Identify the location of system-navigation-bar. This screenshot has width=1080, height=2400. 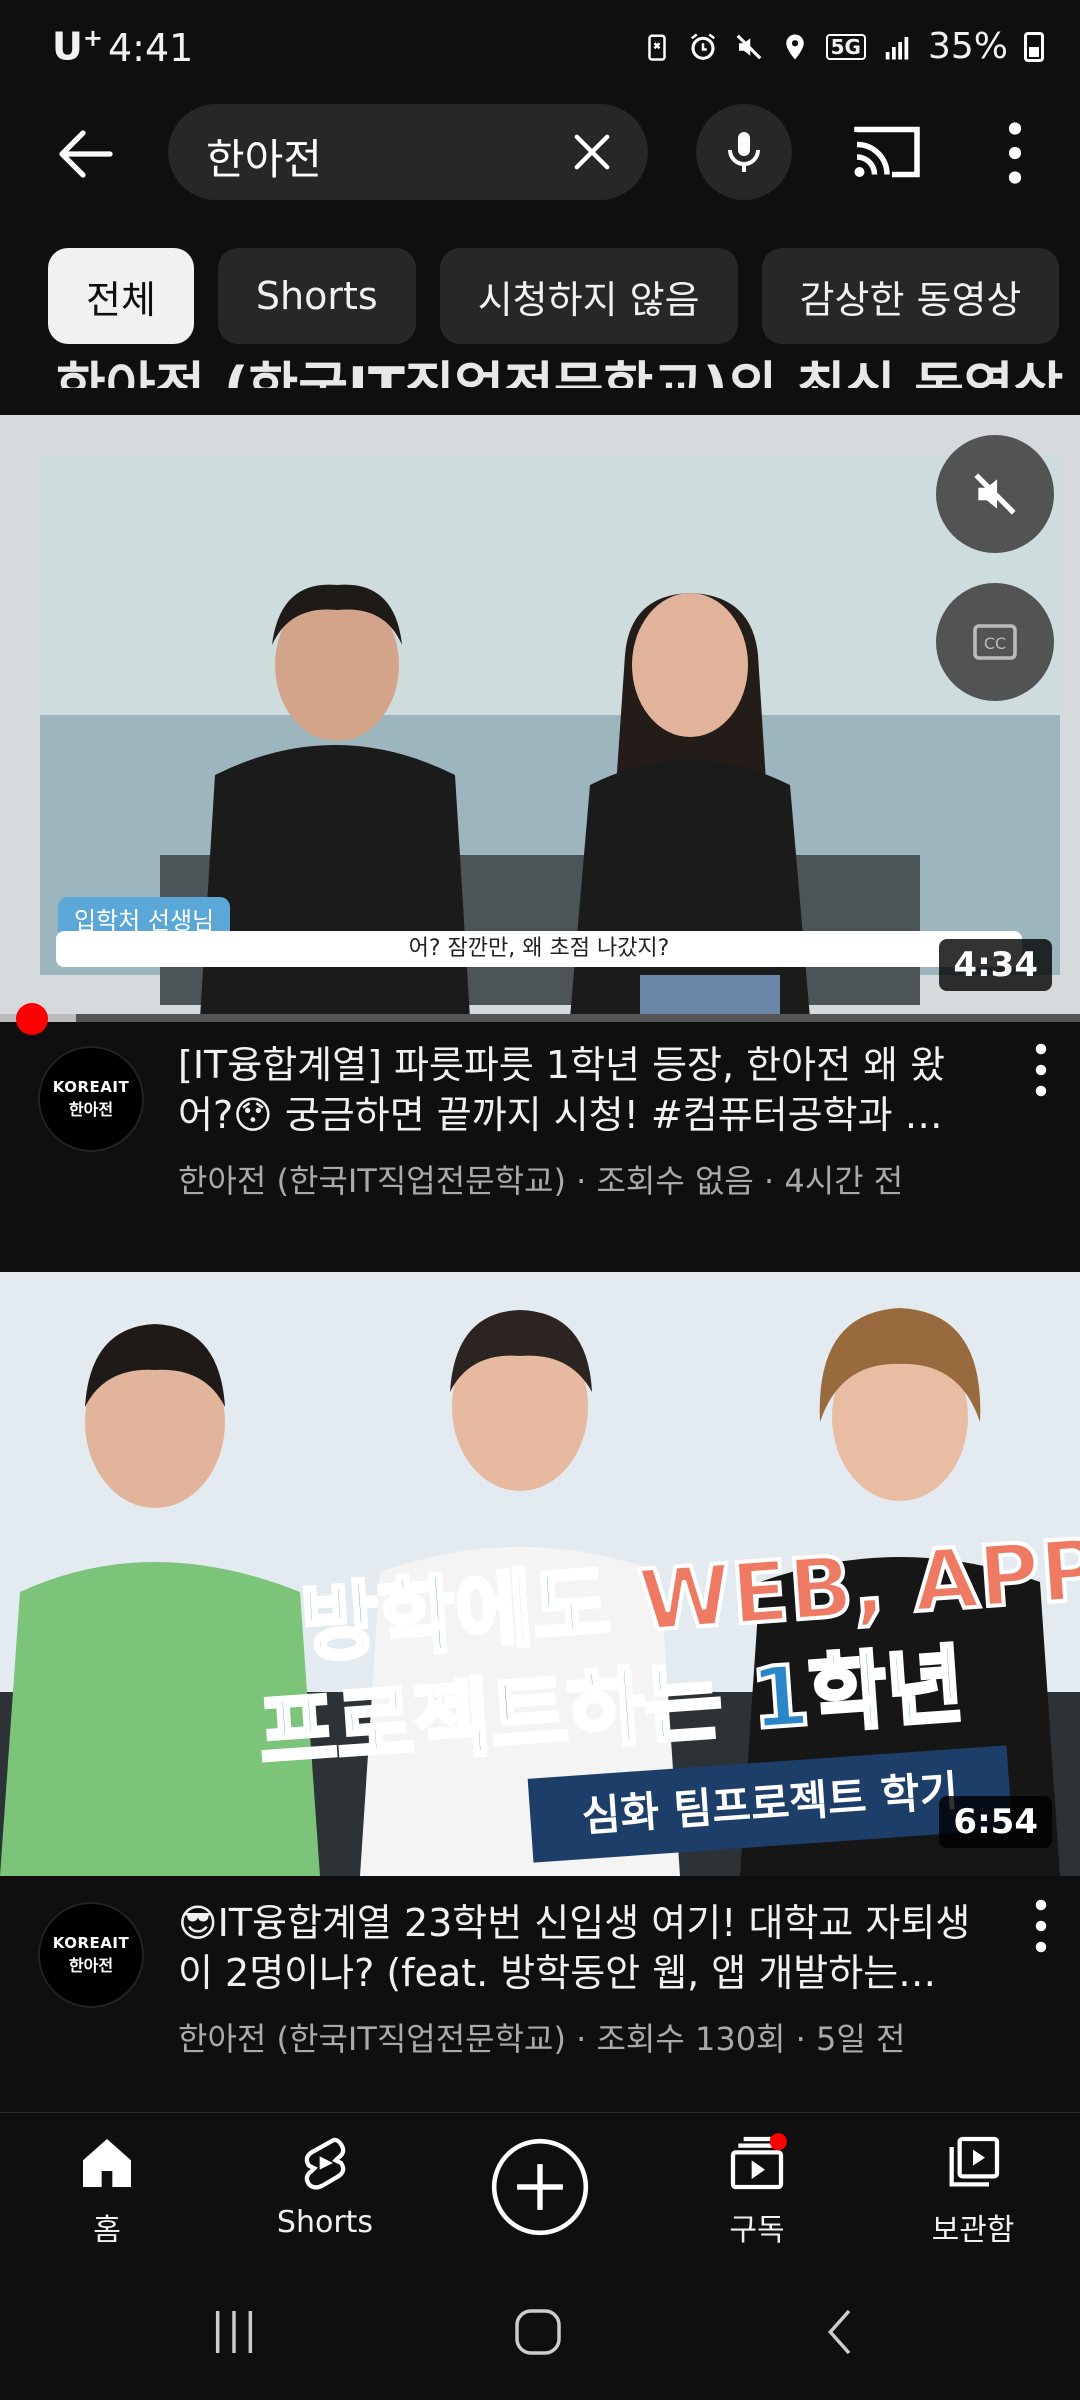
(540, 2331).